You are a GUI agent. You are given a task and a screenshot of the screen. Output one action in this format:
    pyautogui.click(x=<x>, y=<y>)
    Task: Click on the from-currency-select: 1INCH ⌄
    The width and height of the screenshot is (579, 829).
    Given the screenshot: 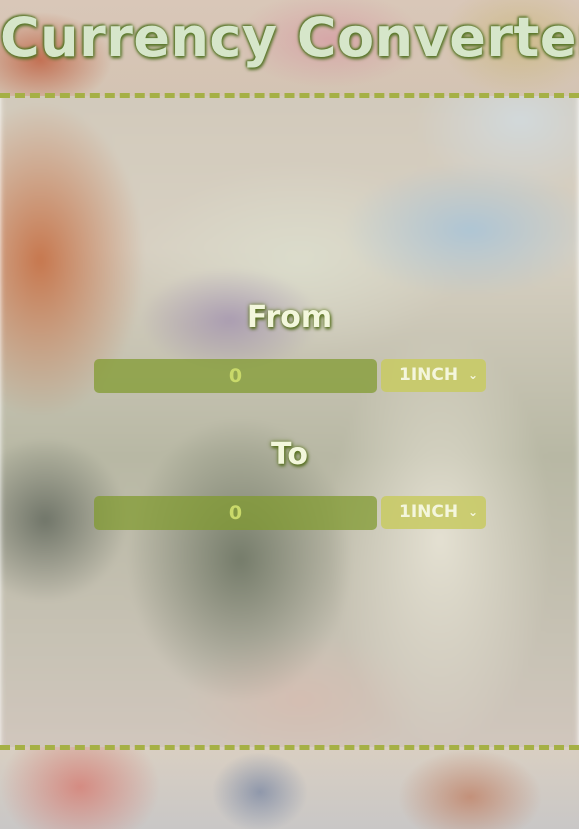 What is the action you would take?
    pyautogui.click(x=433, y=375)
    